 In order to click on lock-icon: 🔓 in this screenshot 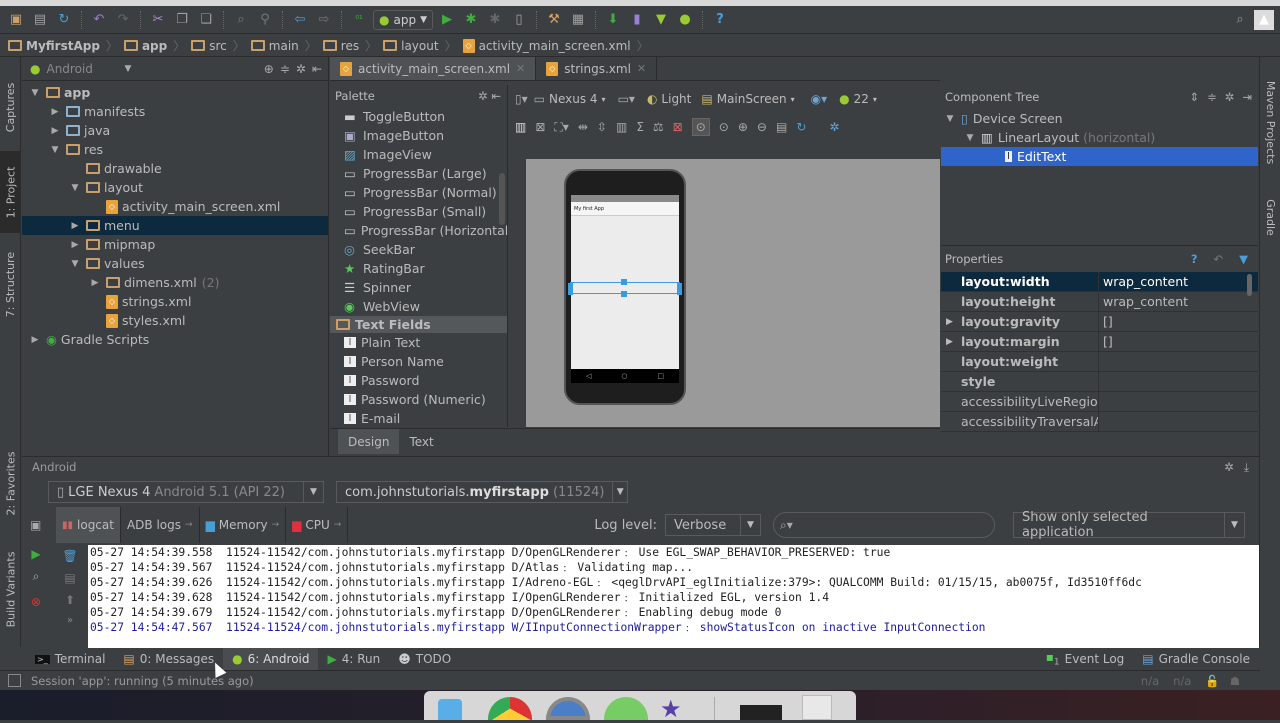, I will do `click(1212, 681)`.